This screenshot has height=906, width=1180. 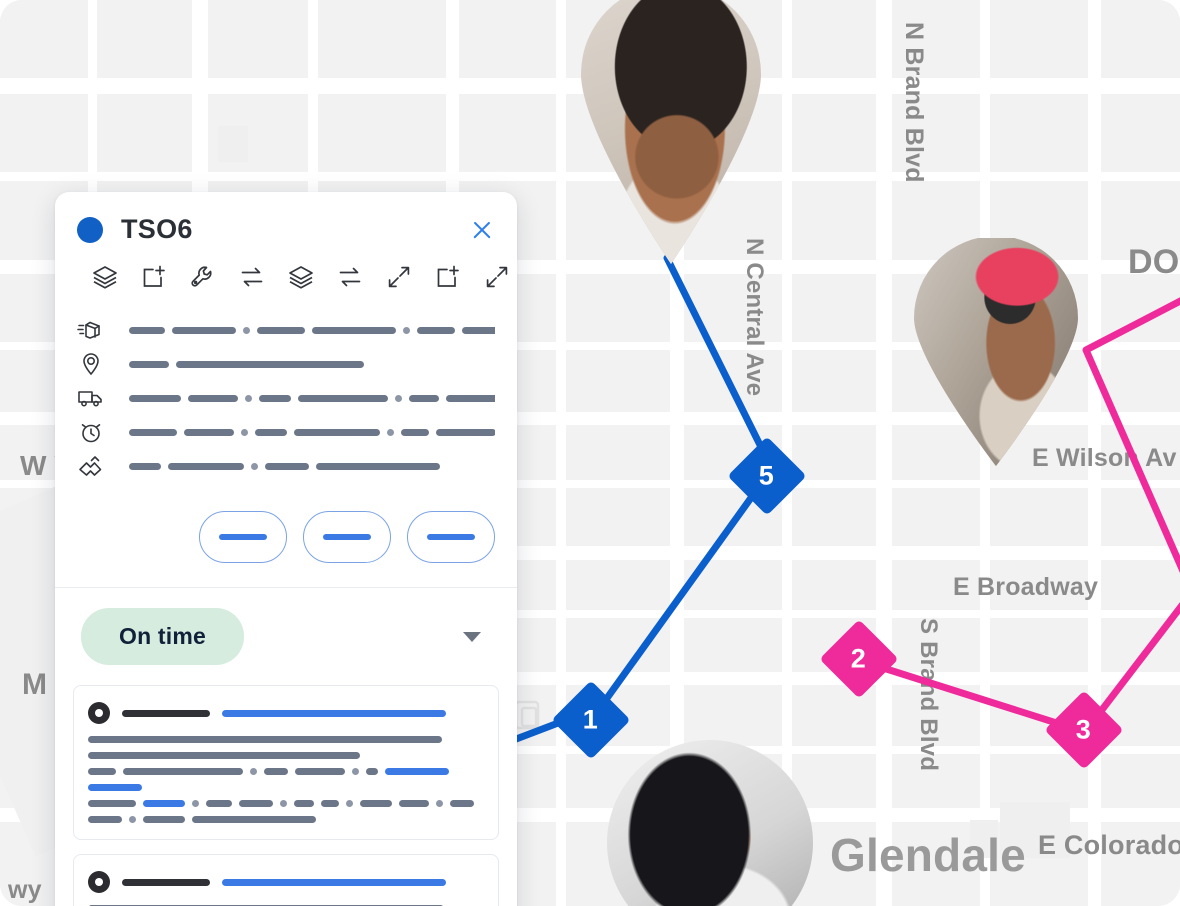 I want to click on status-badge: On time, so click(x=163, y=636).